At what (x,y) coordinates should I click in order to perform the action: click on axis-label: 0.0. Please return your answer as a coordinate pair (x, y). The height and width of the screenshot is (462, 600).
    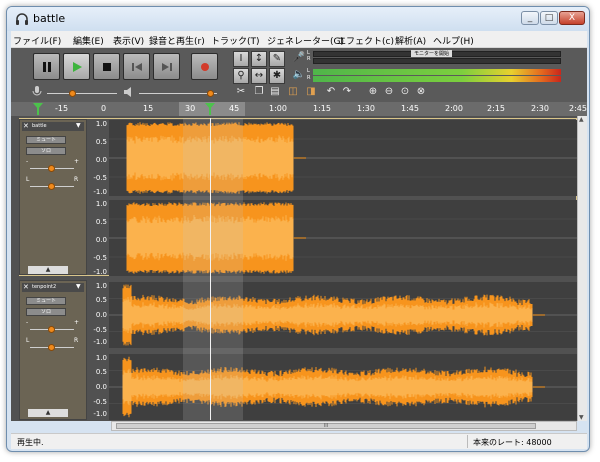
    Looking at the image, I should click on (101, 240).